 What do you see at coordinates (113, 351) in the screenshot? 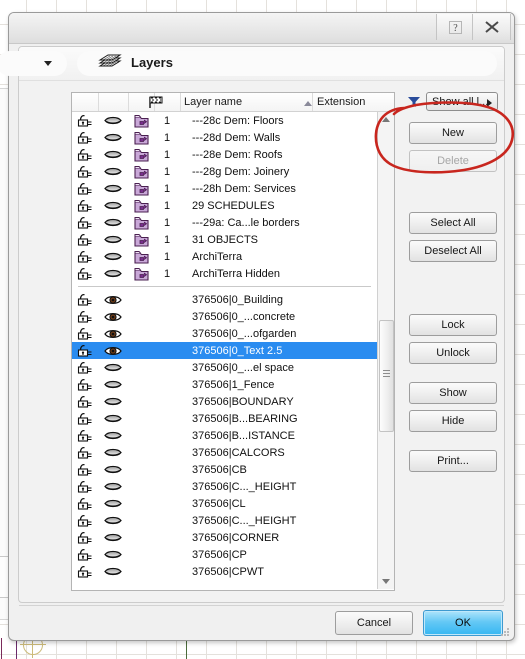
I see `eye-visible-icon` at bounding box center [113, 351].